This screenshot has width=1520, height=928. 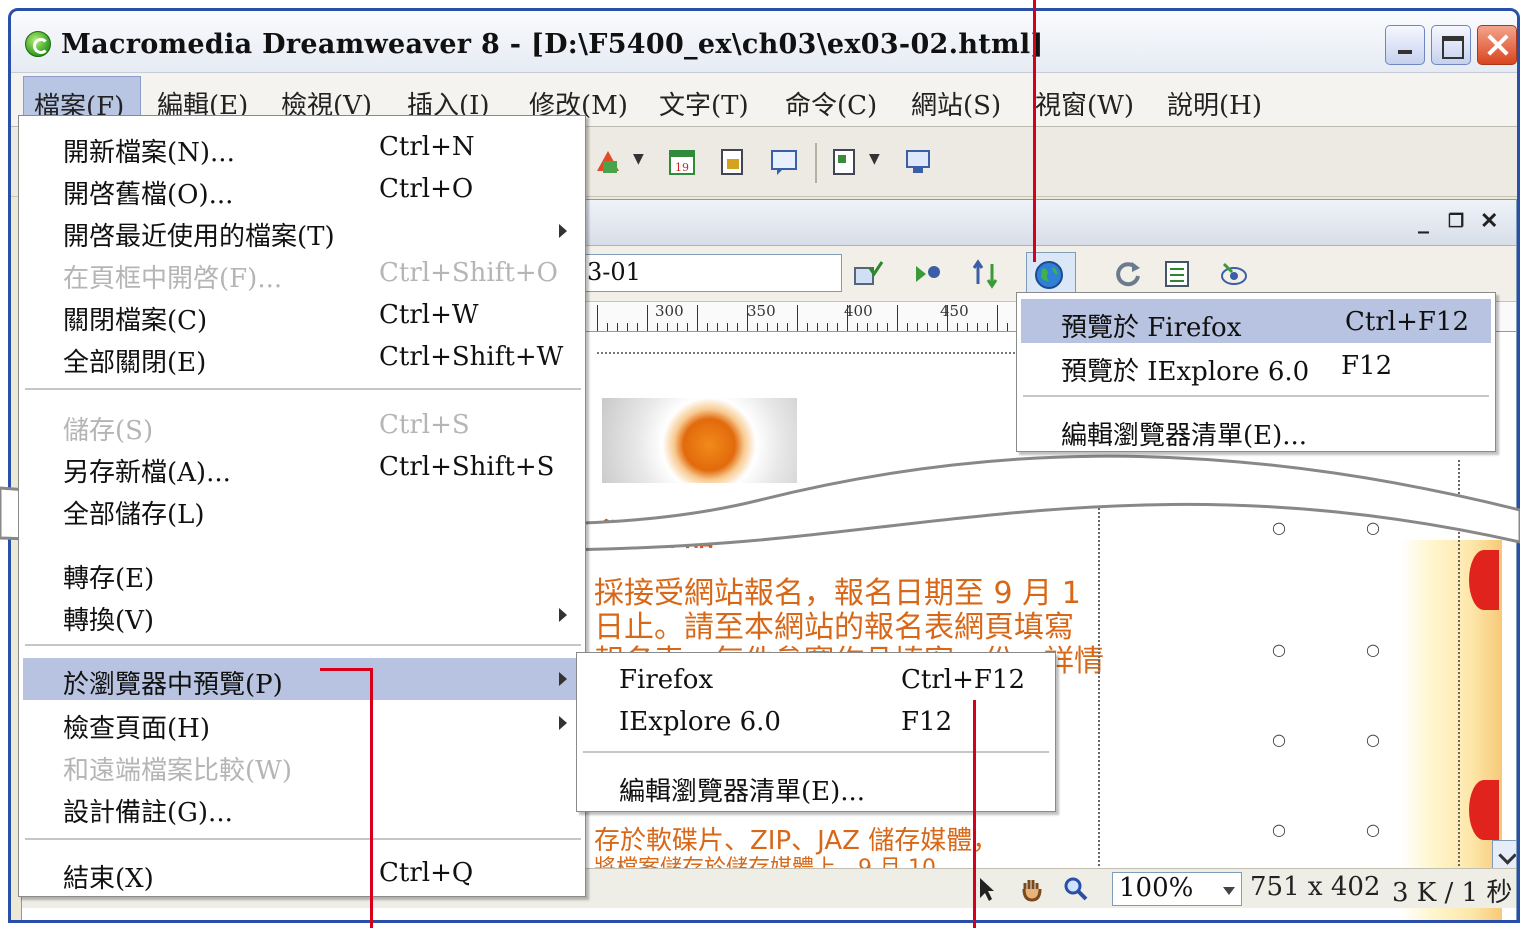 I want to click on dreamweaver-logo-icon, so click(x=38, y=44).